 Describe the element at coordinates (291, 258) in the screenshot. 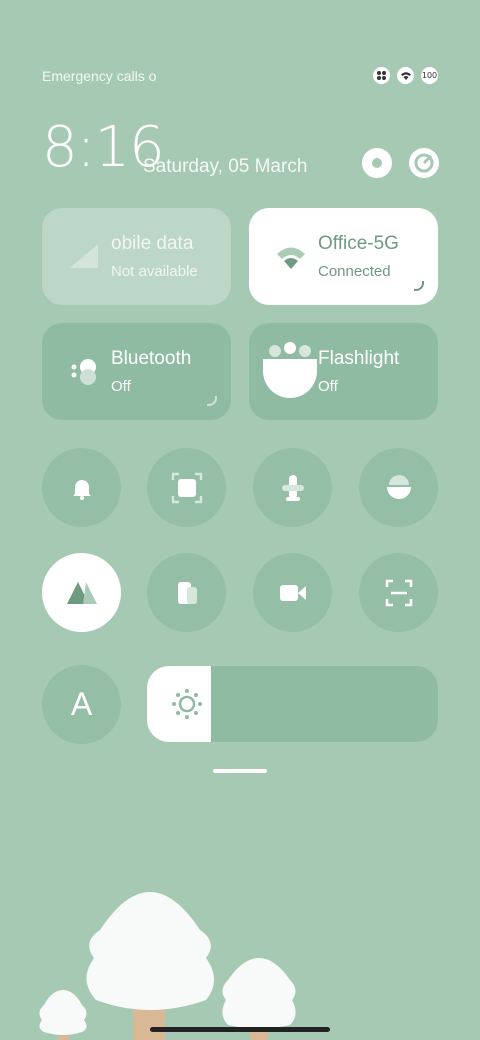

I see `wifi-icon` at that location.